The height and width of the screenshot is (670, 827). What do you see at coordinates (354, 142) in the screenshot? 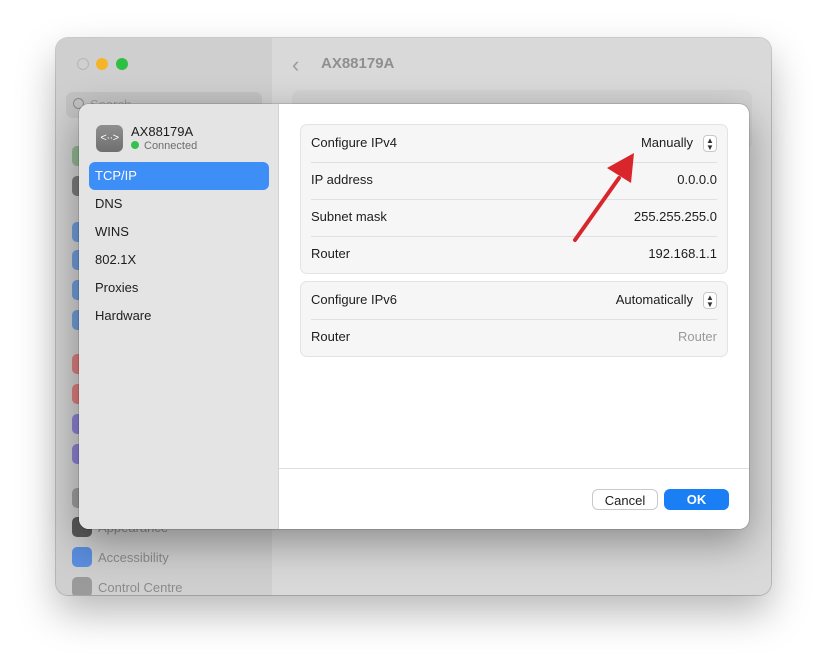
I see `configure-ipv4-label: Configure IPv4` at bounding box center [354, 142].